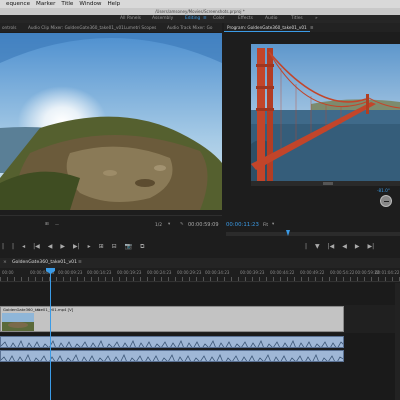 The image size is (400, 400). I want to click on menu-help: Help, so click(113, 4).